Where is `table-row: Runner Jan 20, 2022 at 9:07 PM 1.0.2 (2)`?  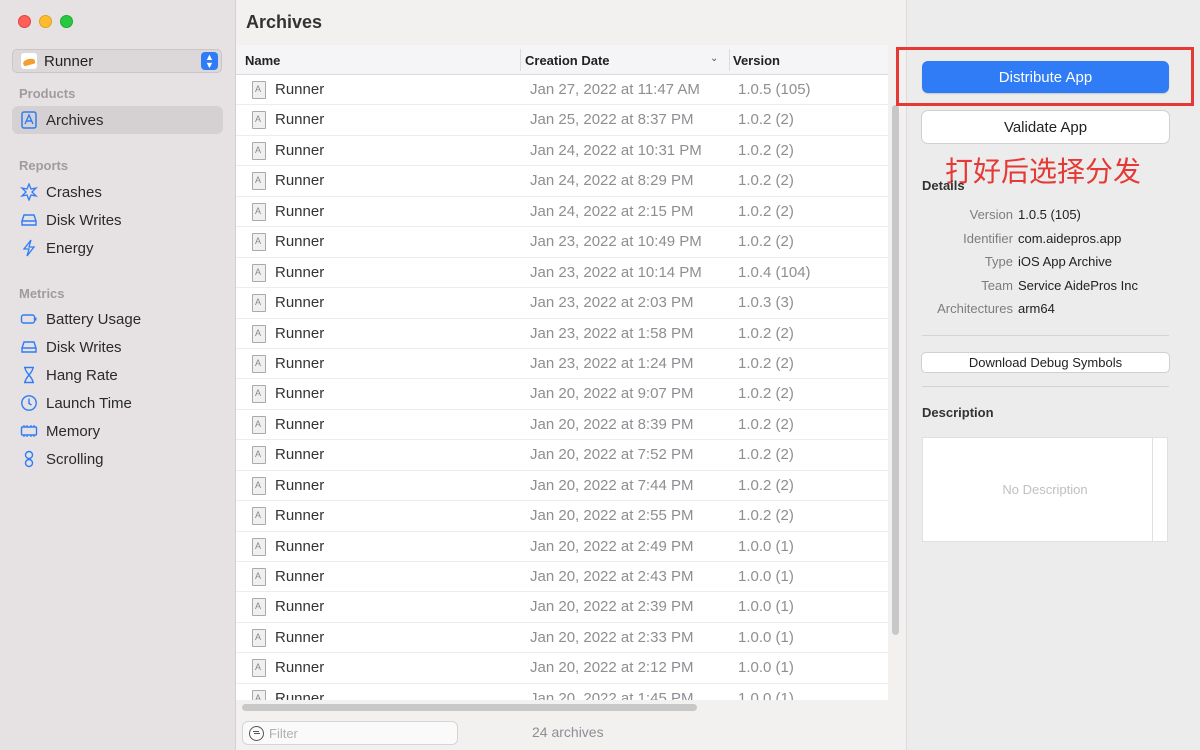
table-row: Runner Jan 20, 2022 at 9:07 PM 1.0.2 (2) is located at coordinates (562, 394).